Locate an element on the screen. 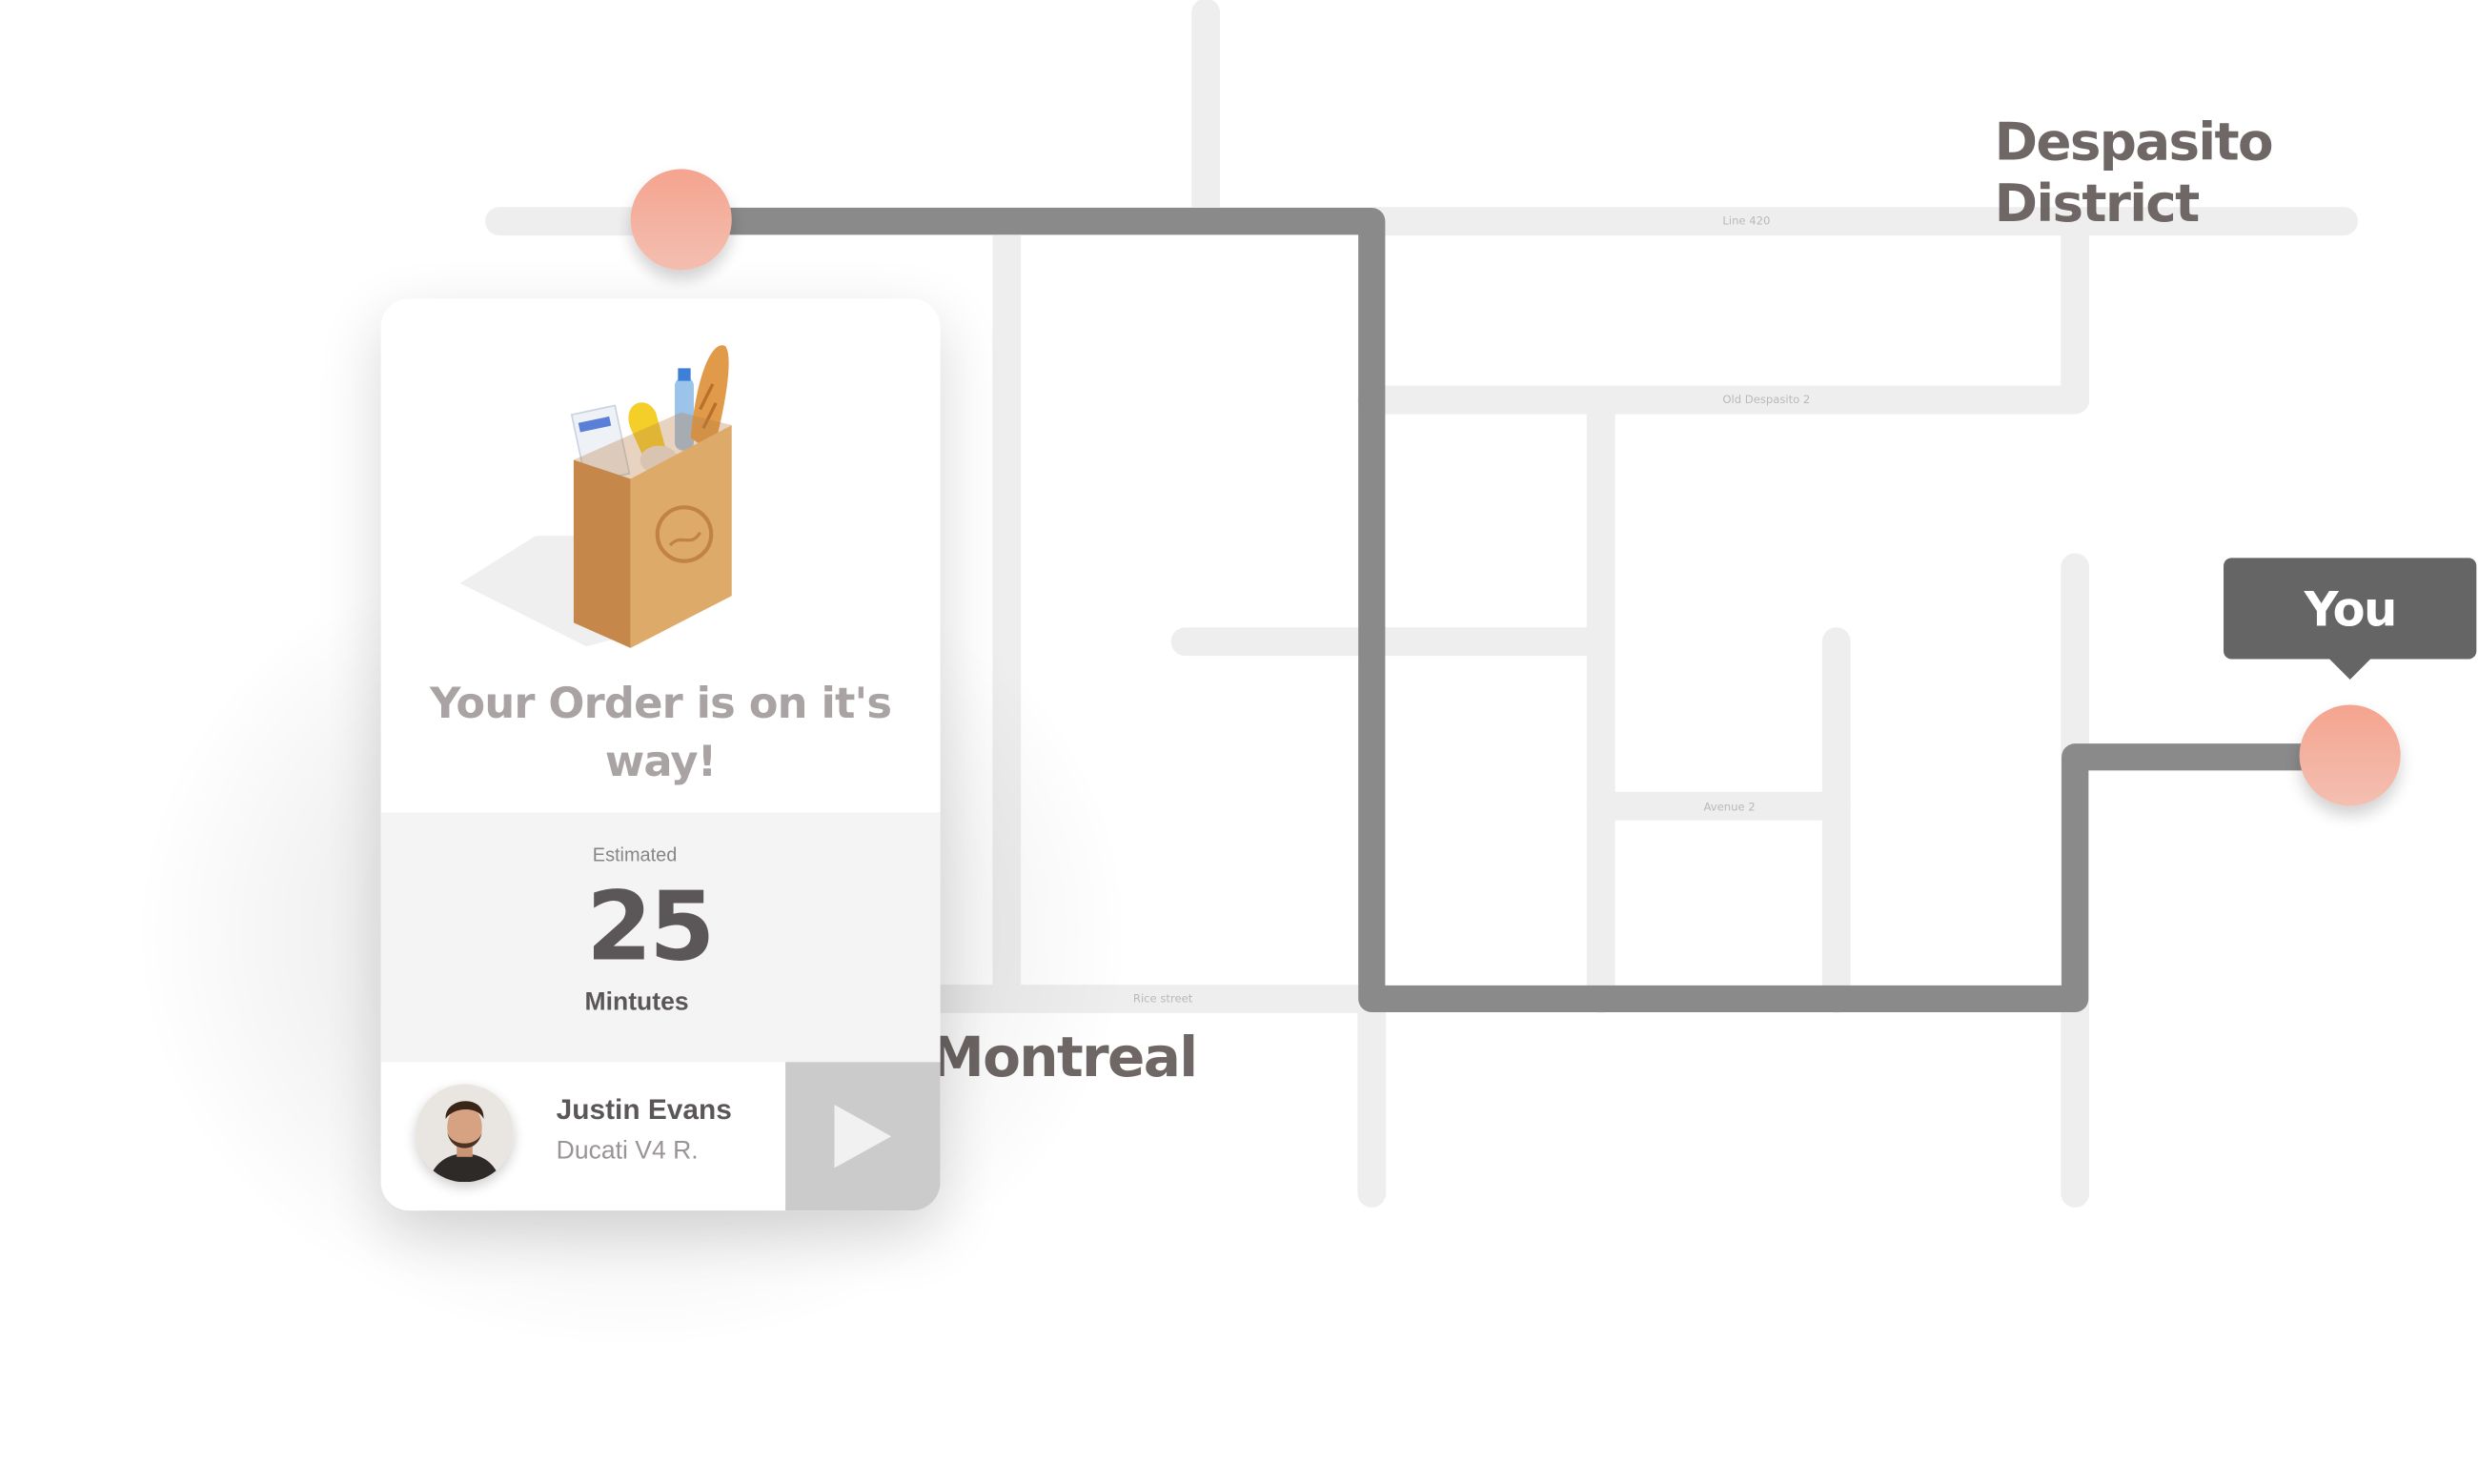 The height and width of the screenshot is (1484, 2478). grocery-bag-illustration is located at coordinates (595, 497).